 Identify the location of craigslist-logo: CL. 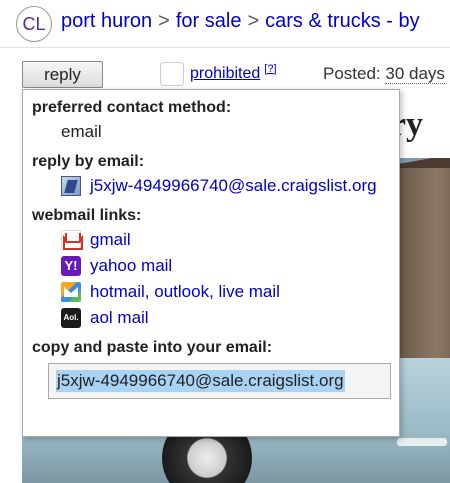
(34, 24).